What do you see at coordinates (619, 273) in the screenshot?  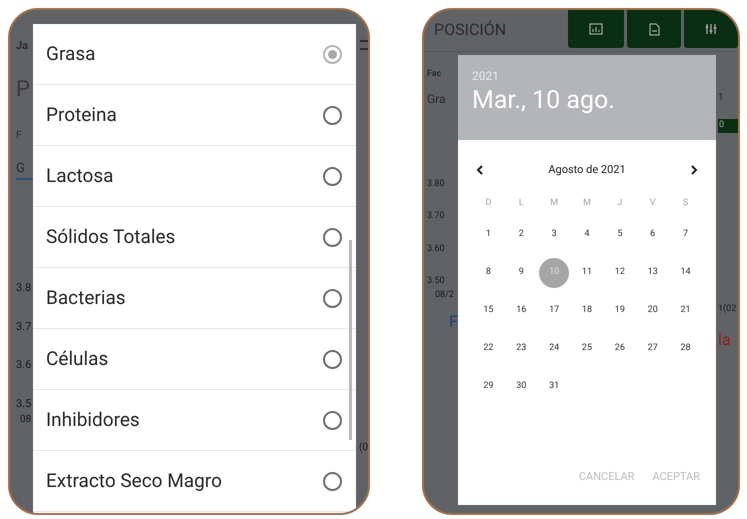 I see `calendar-day: 12` at bounding box center [619, 273].